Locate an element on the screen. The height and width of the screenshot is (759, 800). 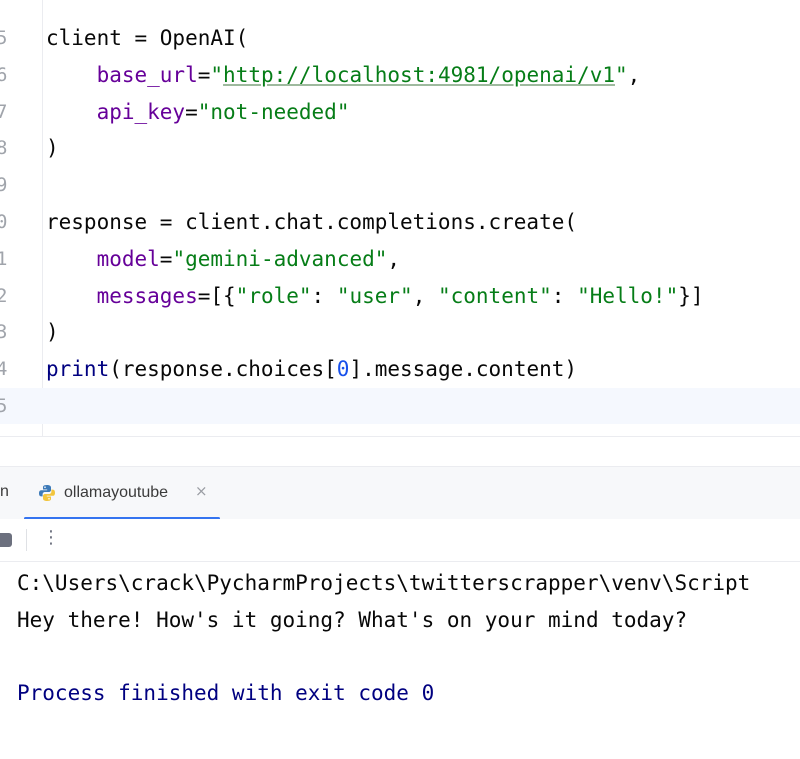
code-token: =[{ is located at coordinates (216, 295).